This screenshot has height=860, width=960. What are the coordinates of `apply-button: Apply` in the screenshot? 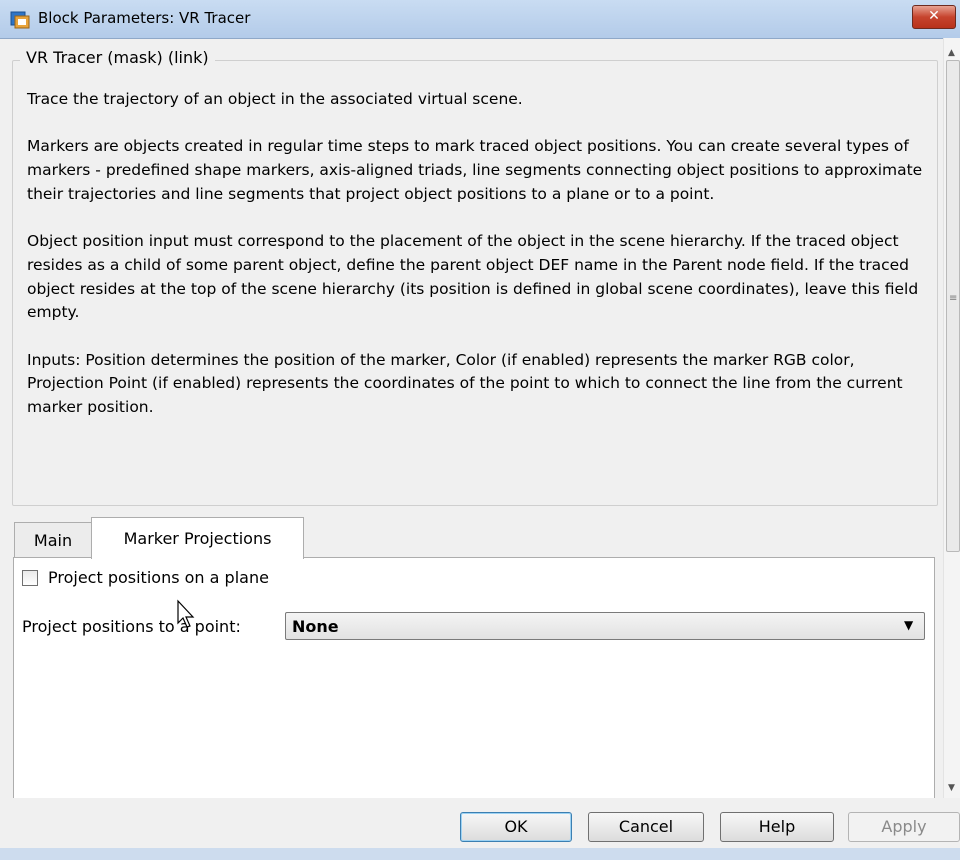 It's located at (904, 827).